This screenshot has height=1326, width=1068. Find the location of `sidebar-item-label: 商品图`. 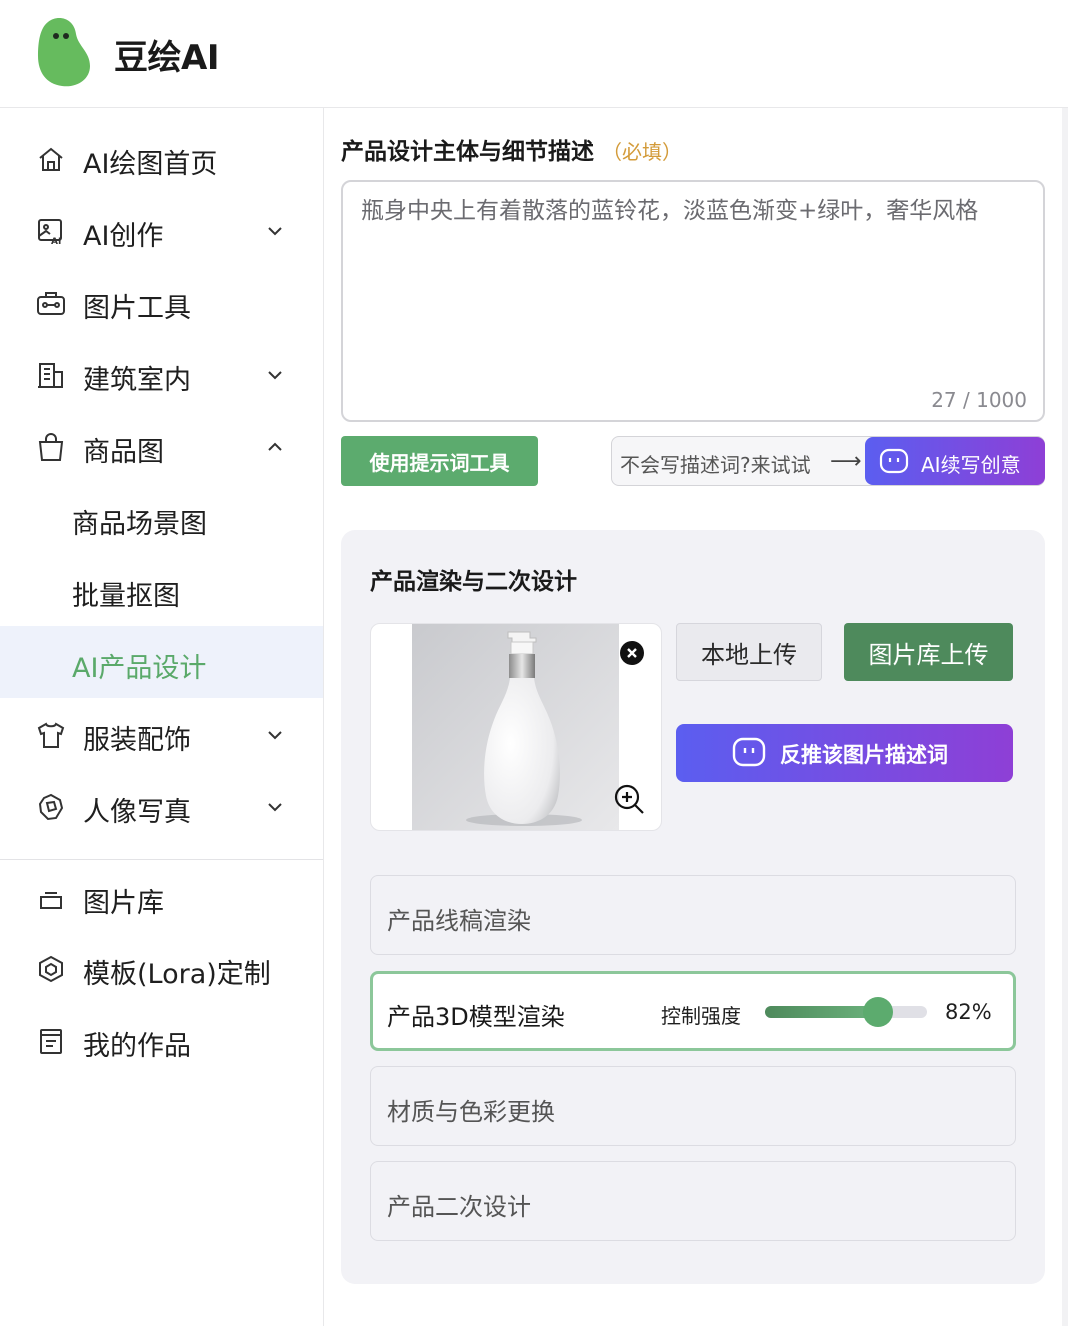

sidebar-item-label: 商品图 is located at coordinates (123, 452).